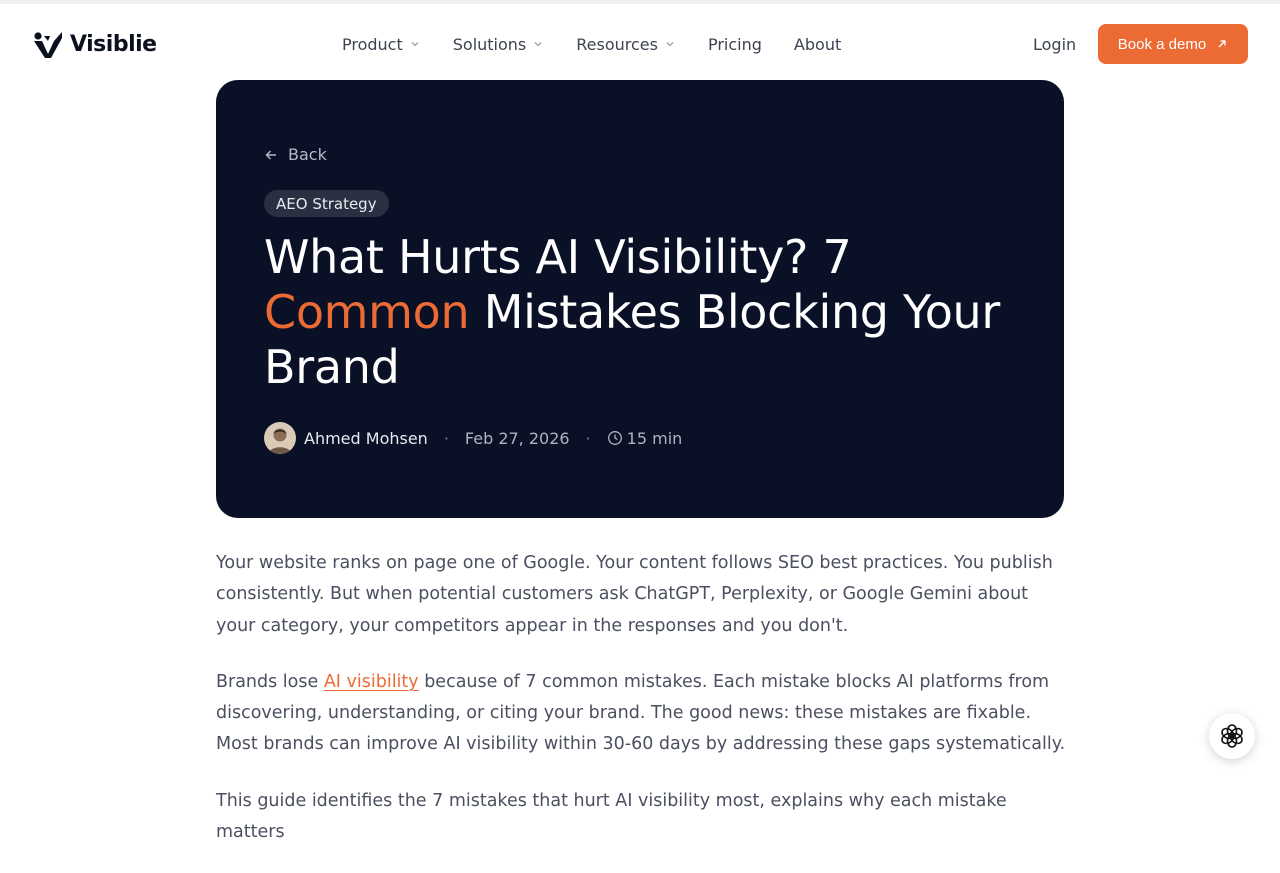  What do you see at coordinates (48, 45) in the screenshot?
I see `visiblie-logo-icon` at bounding box center [48, 45].